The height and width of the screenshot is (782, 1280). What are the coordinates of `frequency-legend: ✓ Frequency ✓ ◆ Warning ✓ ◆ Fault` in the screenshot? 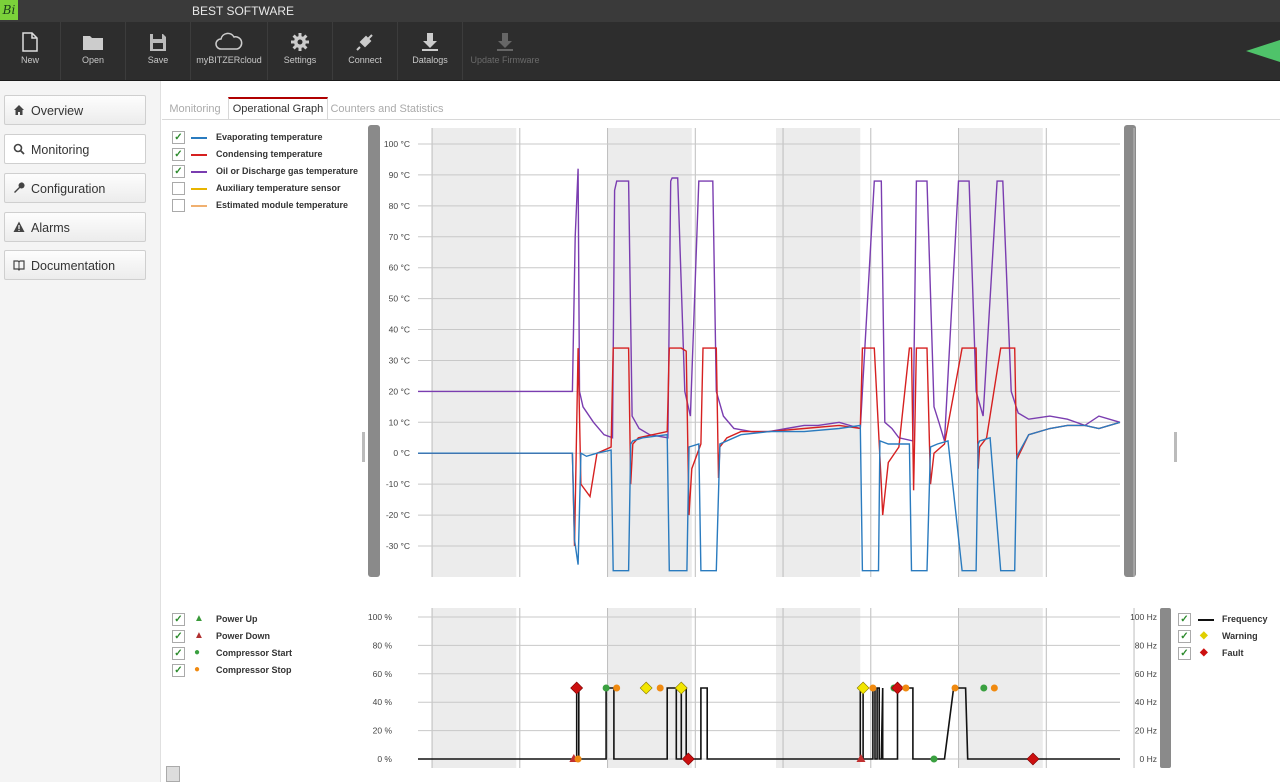 It's located at (1228, 641).